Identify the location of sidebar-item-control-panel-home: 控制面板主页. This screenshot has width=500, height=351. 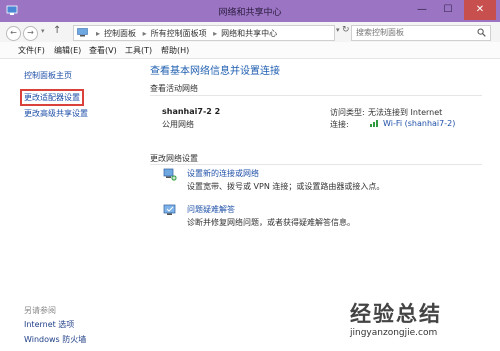
(48, 75).